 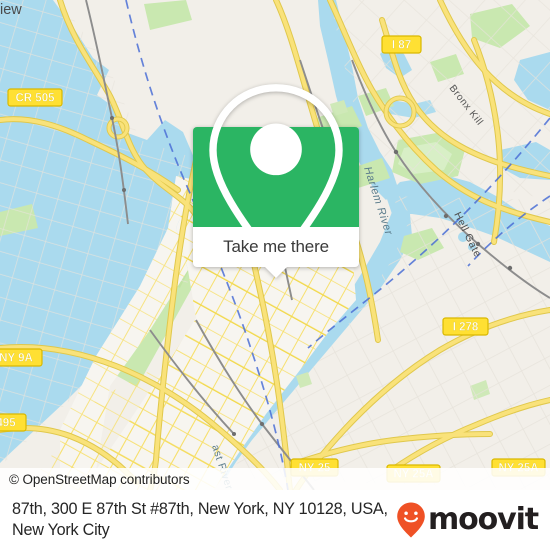 I want to click on shield-cr505: CR 505, so click(x=35, y=97).